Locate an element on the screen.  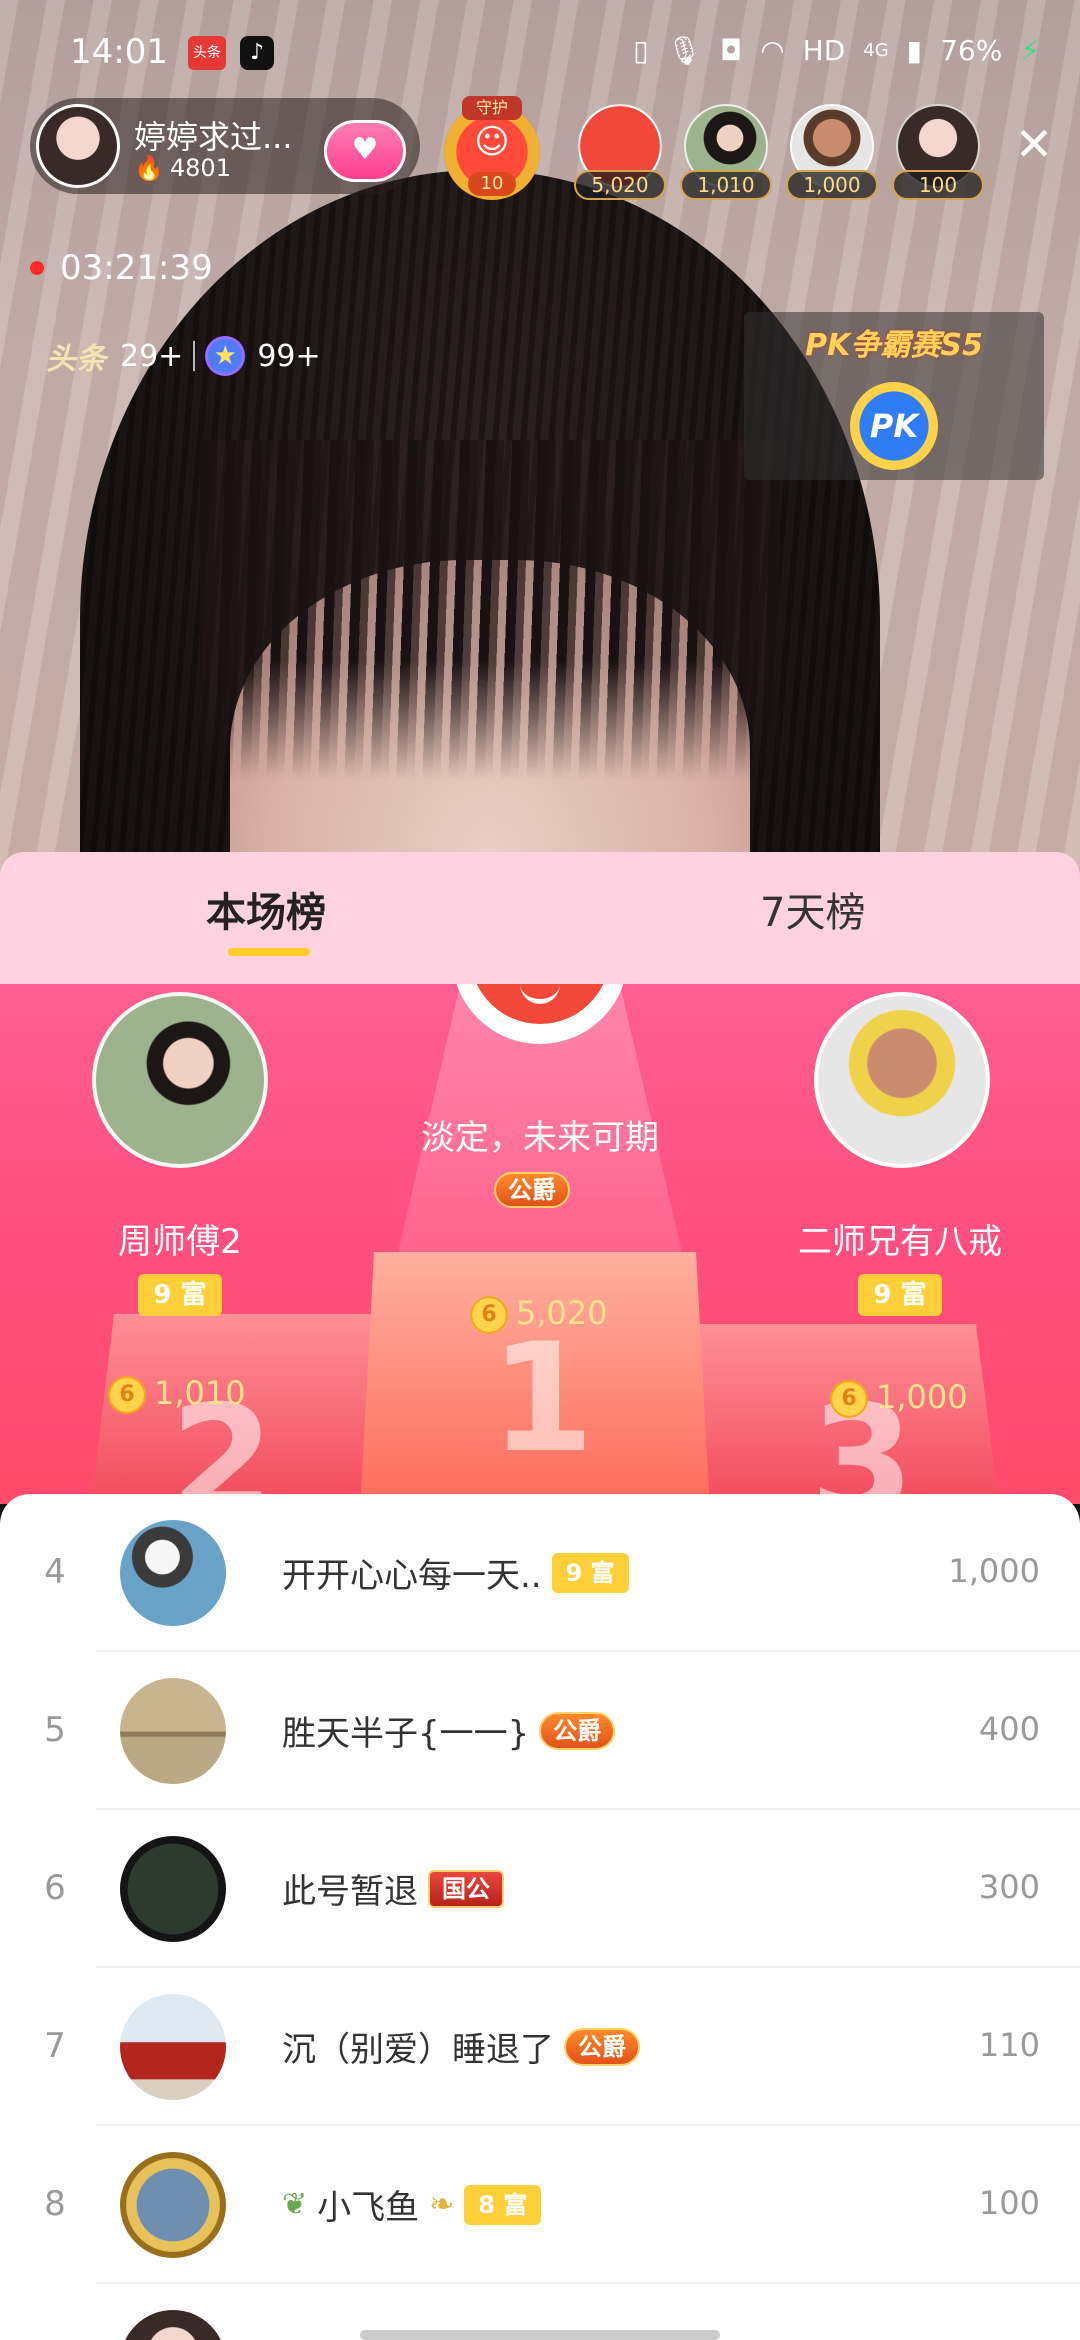
host-heat: 🔥 4801 is located at coordinates (182, 168).